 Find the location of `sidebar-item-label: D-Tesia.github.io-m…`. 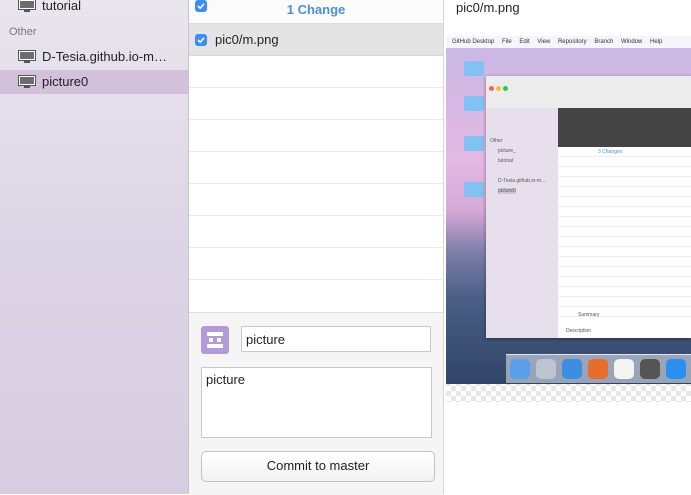

sidebar-item-label: D-Tesia.github.io-m… is located at coordinates (104, 56).